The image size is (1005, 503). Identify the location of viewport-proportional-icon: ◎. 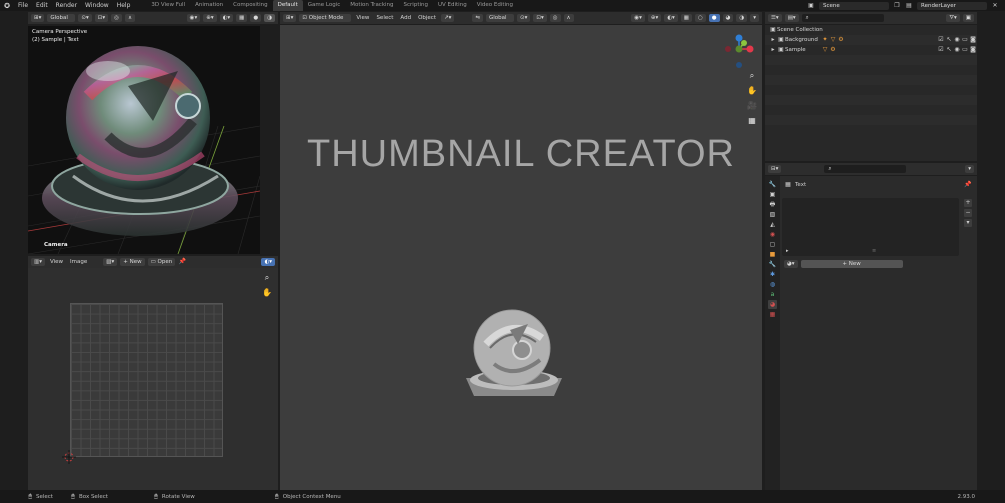
(555, 18).